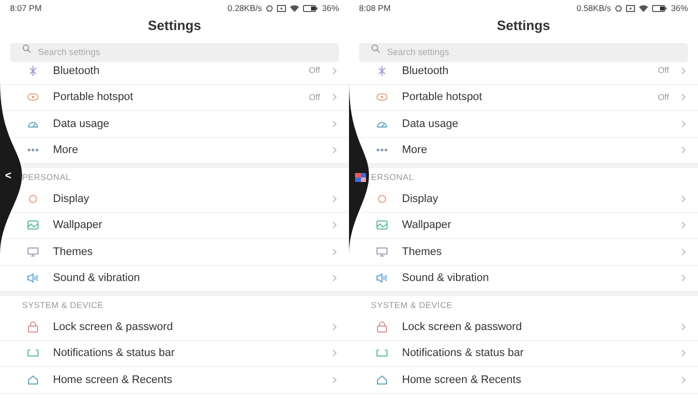  Describe the element at coordinates (26, 8) in the screenshot. I see `status-time: 8:07 PM` at that location.